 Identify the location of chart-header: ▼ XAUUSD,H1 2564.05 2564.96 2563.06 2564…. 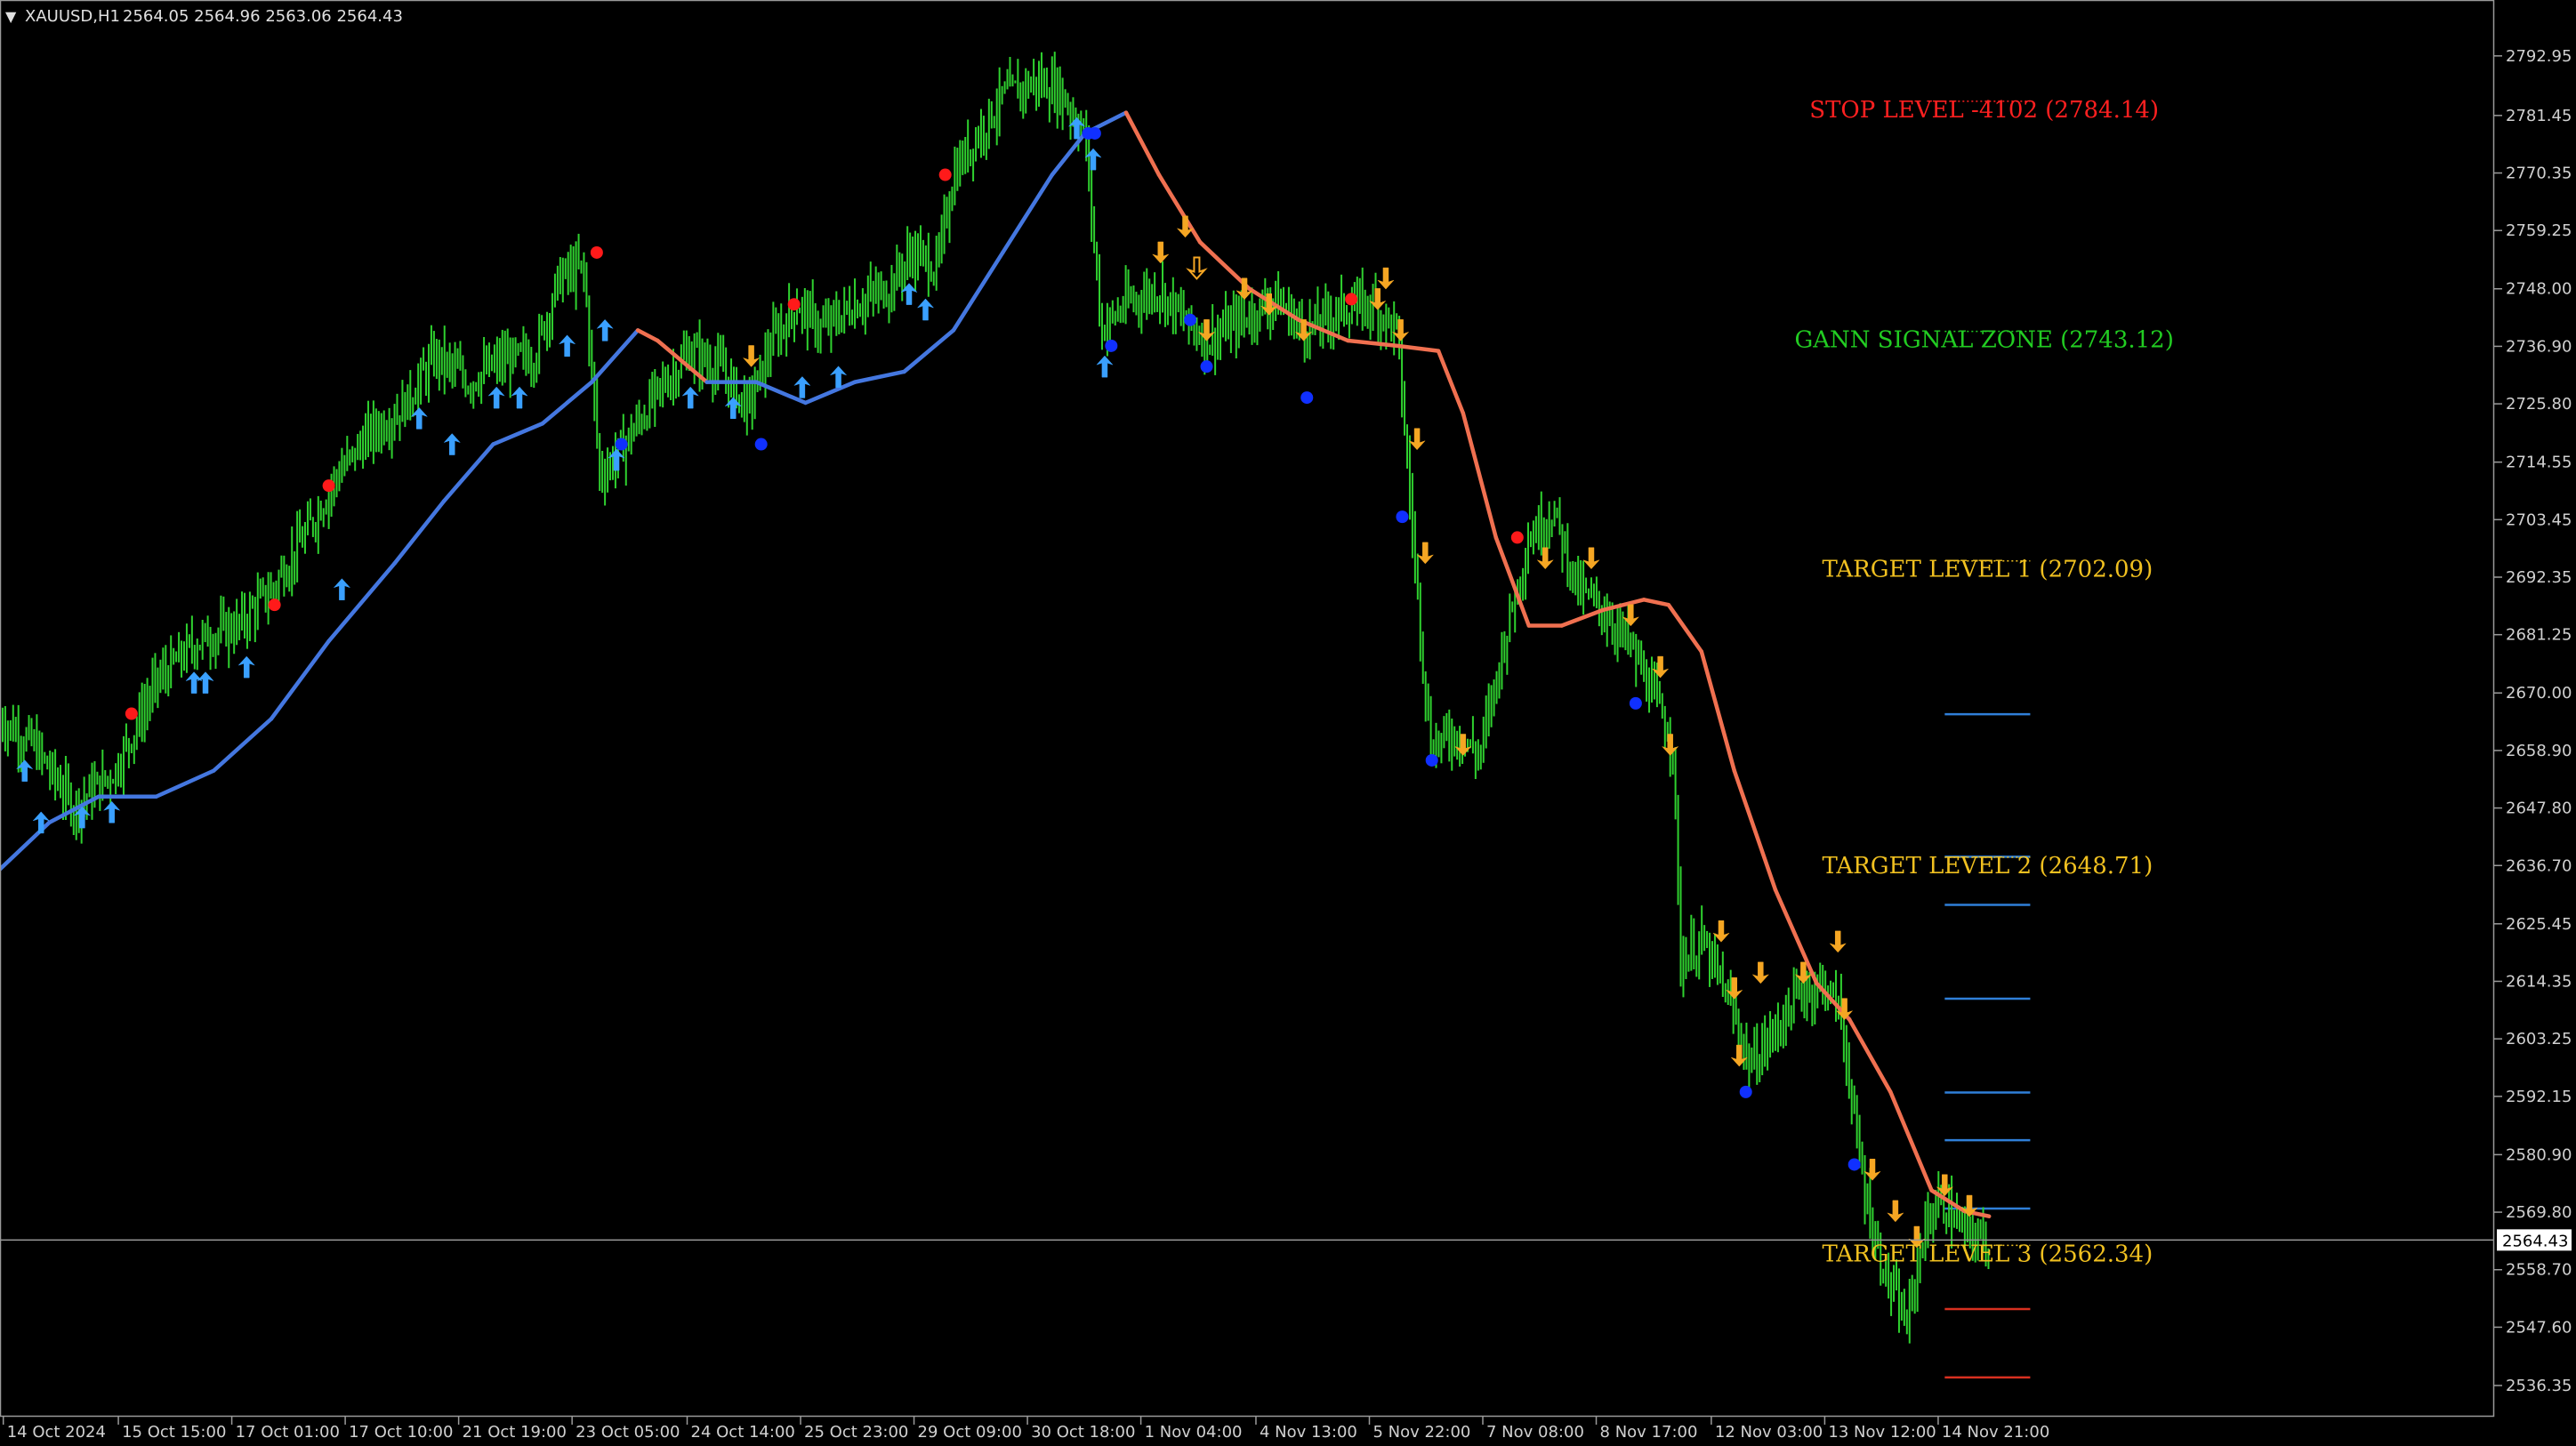
(204, 16).